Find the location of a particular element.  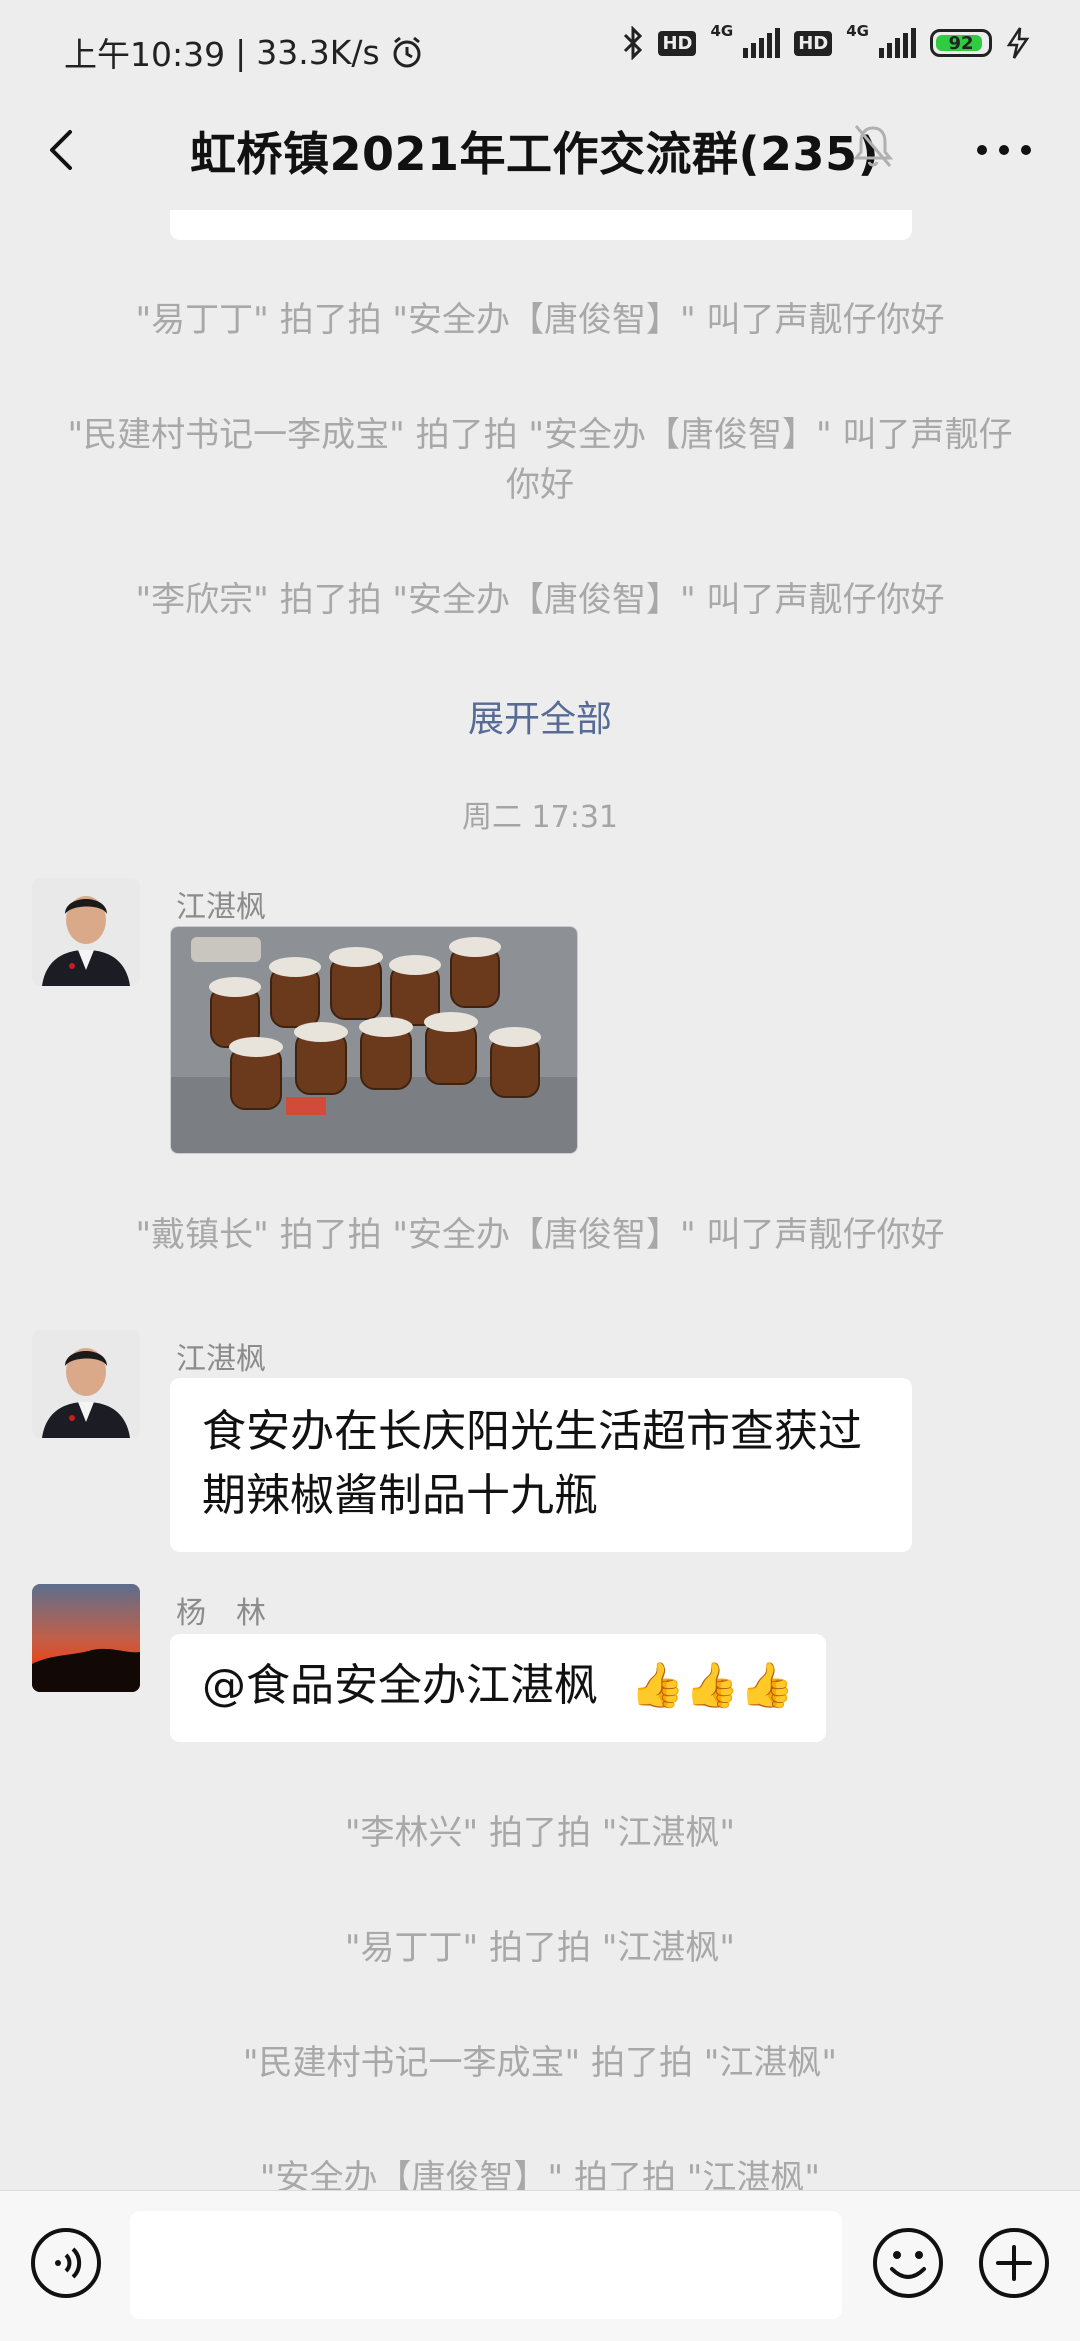

bluetooth-icon is located at coordinates (633, 43).